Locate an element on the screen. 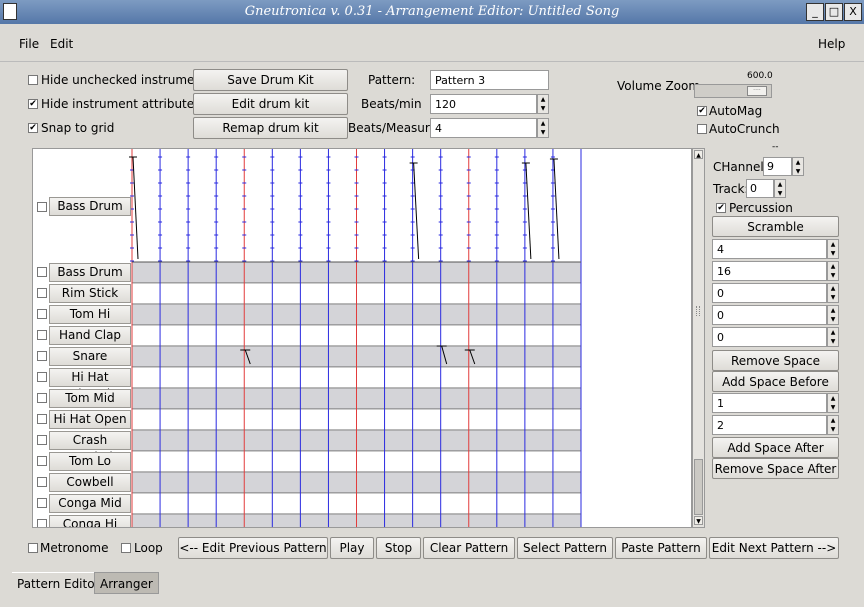  instrument-button: Crash Cymbal is located at coordinates (90, 447).